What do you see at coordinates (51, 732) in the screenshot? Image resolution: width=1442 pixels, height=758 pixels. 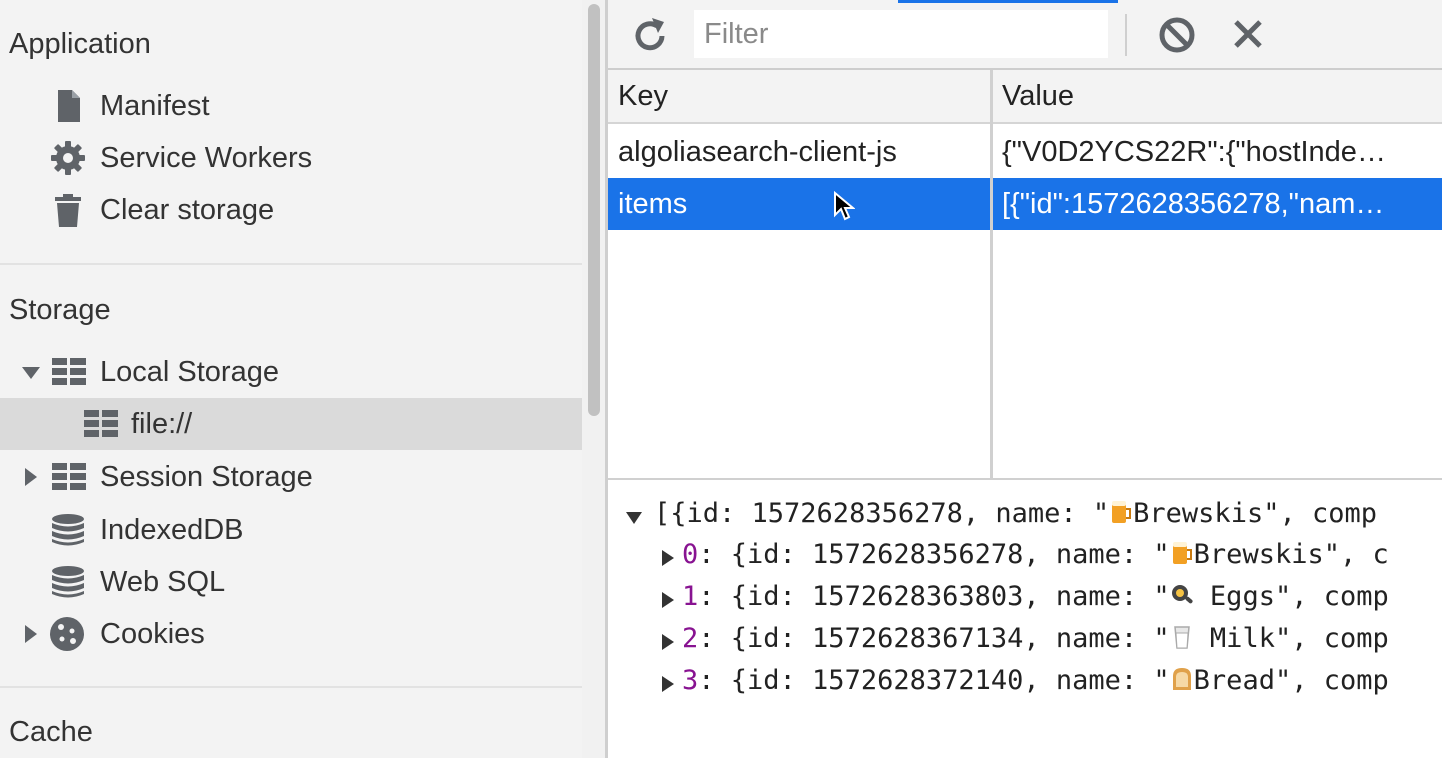 I see `section-title-cache: Cache` at bounding box center [51, 732].